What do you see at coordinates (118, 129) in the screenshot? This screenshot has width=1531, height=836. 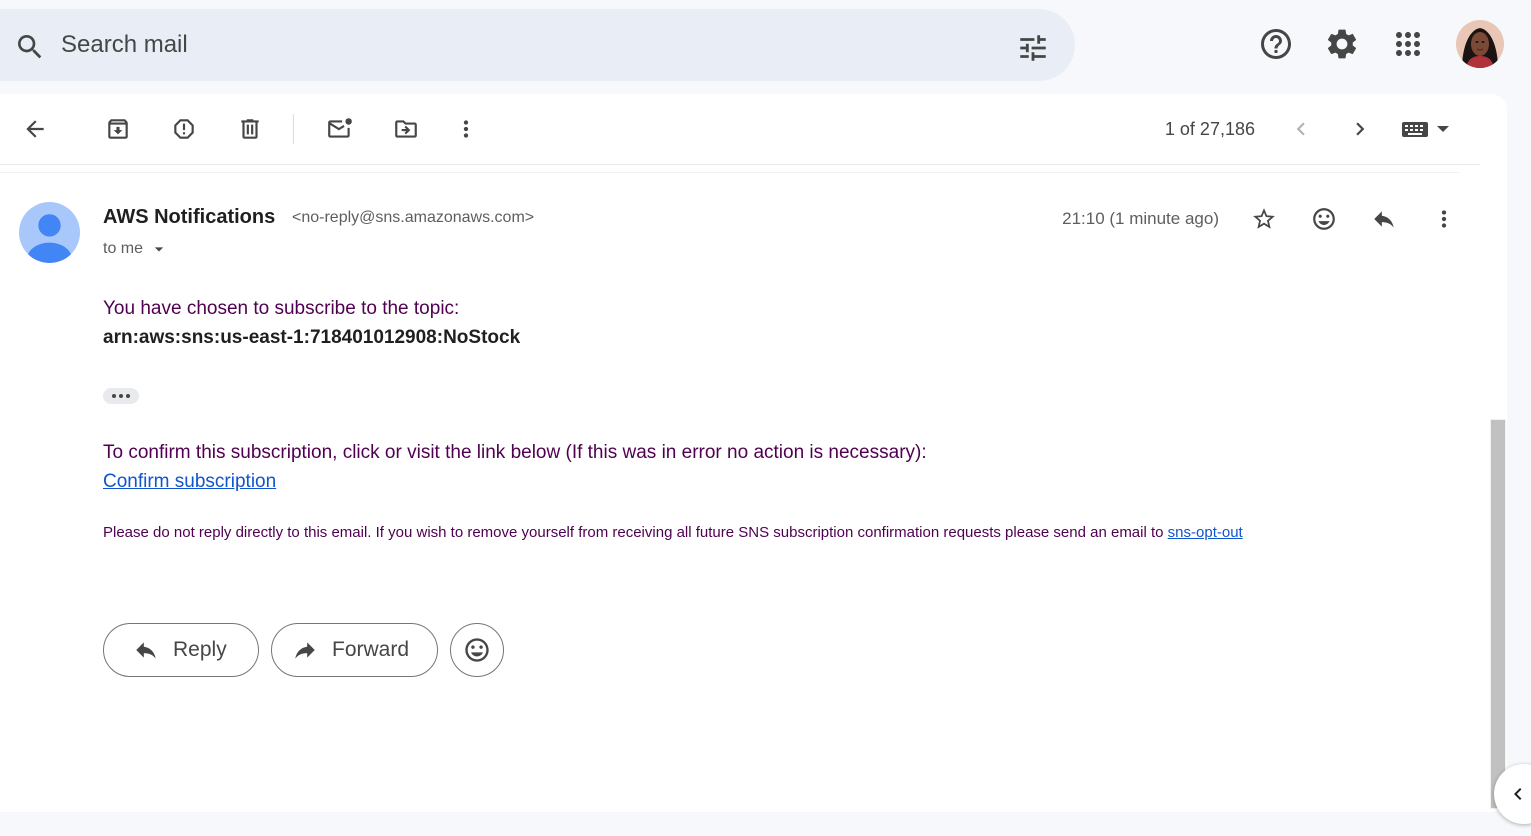 I see `archive-icon` at bounding box center [118, 129].